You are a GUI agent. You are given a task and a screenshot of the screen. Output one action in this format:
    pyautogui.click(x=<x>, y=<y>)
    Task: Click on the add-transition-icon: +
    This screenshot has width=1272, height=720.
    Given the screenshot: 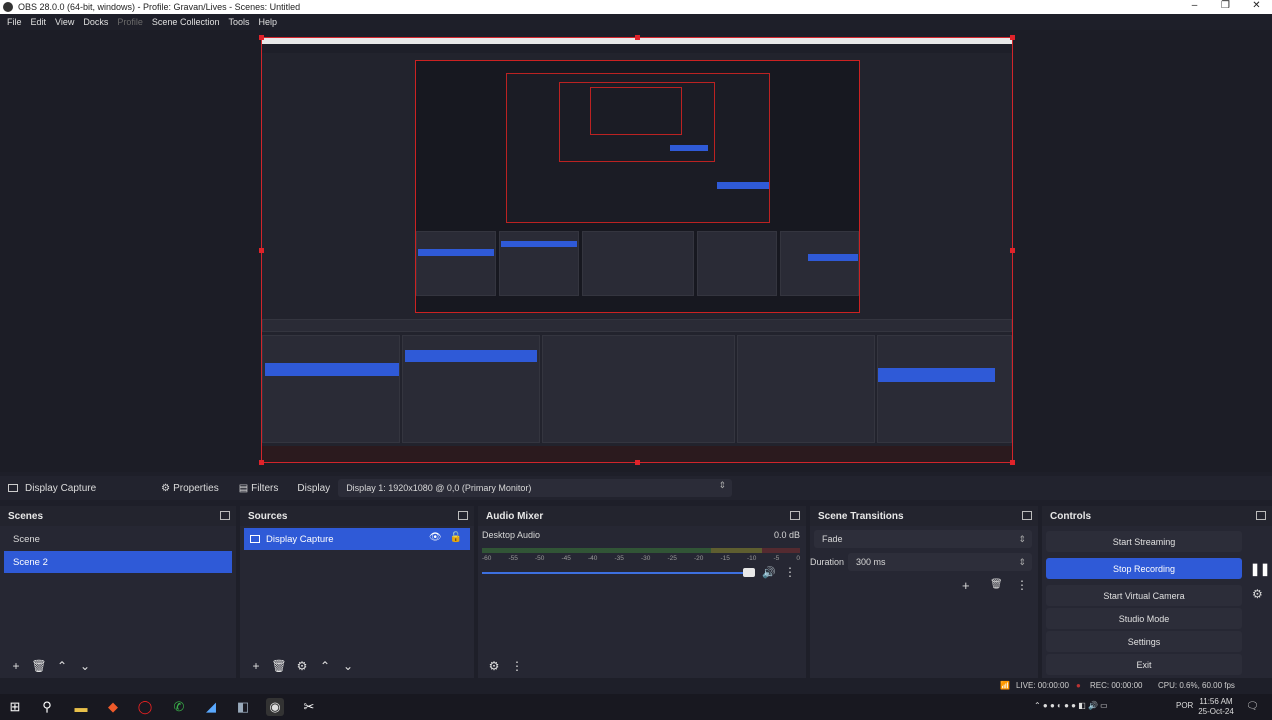 What is the action you would take?
    pyautogui.click(x=966, y=585)
    